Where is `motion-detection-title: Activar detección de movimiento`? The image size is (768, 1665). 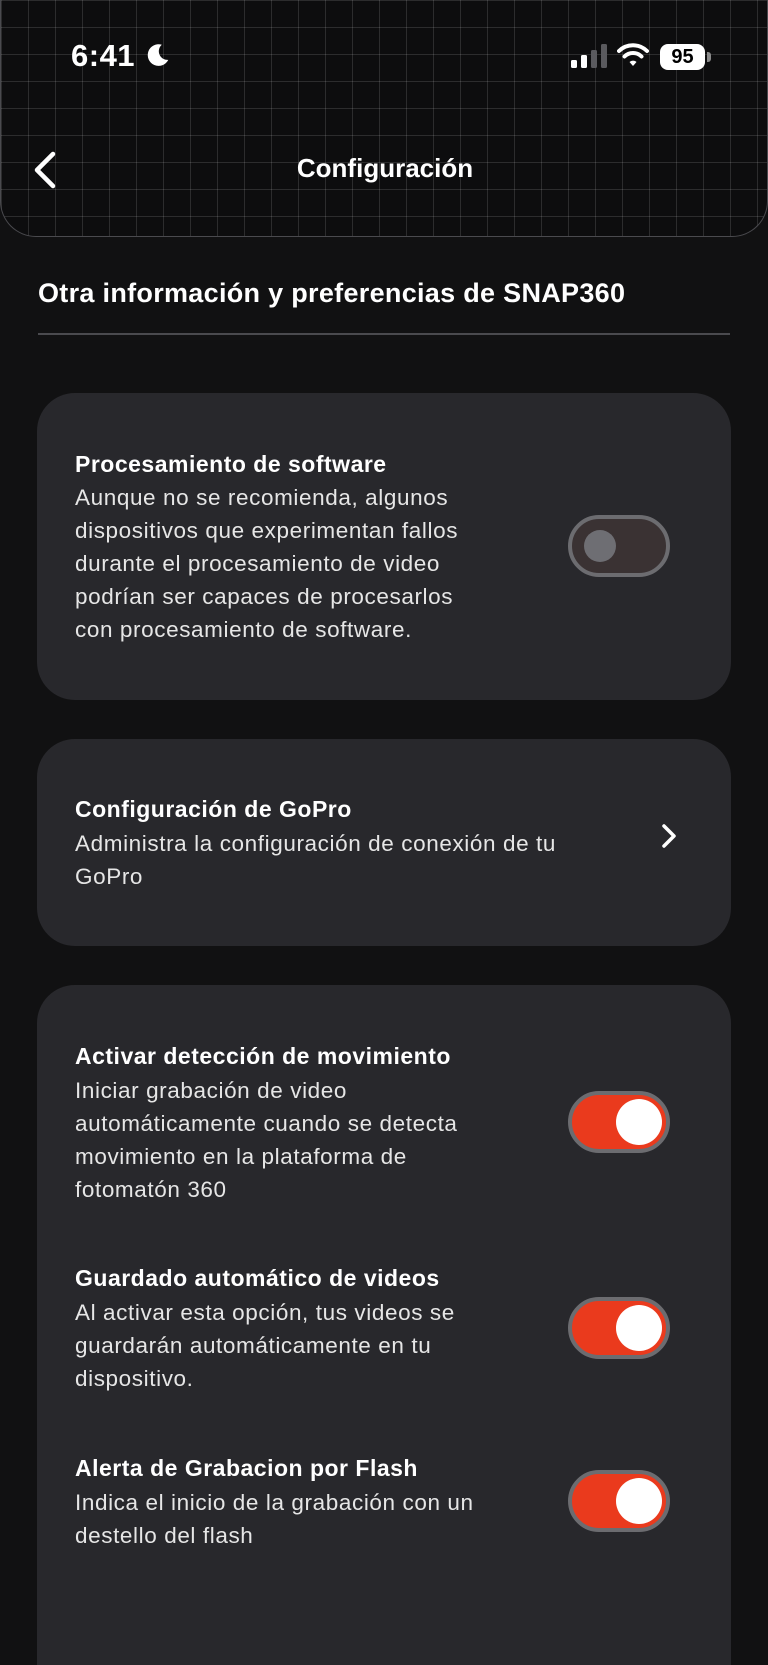
motion-detection-title: Activar detección de movimiento is located at coordinates (263, 1056).